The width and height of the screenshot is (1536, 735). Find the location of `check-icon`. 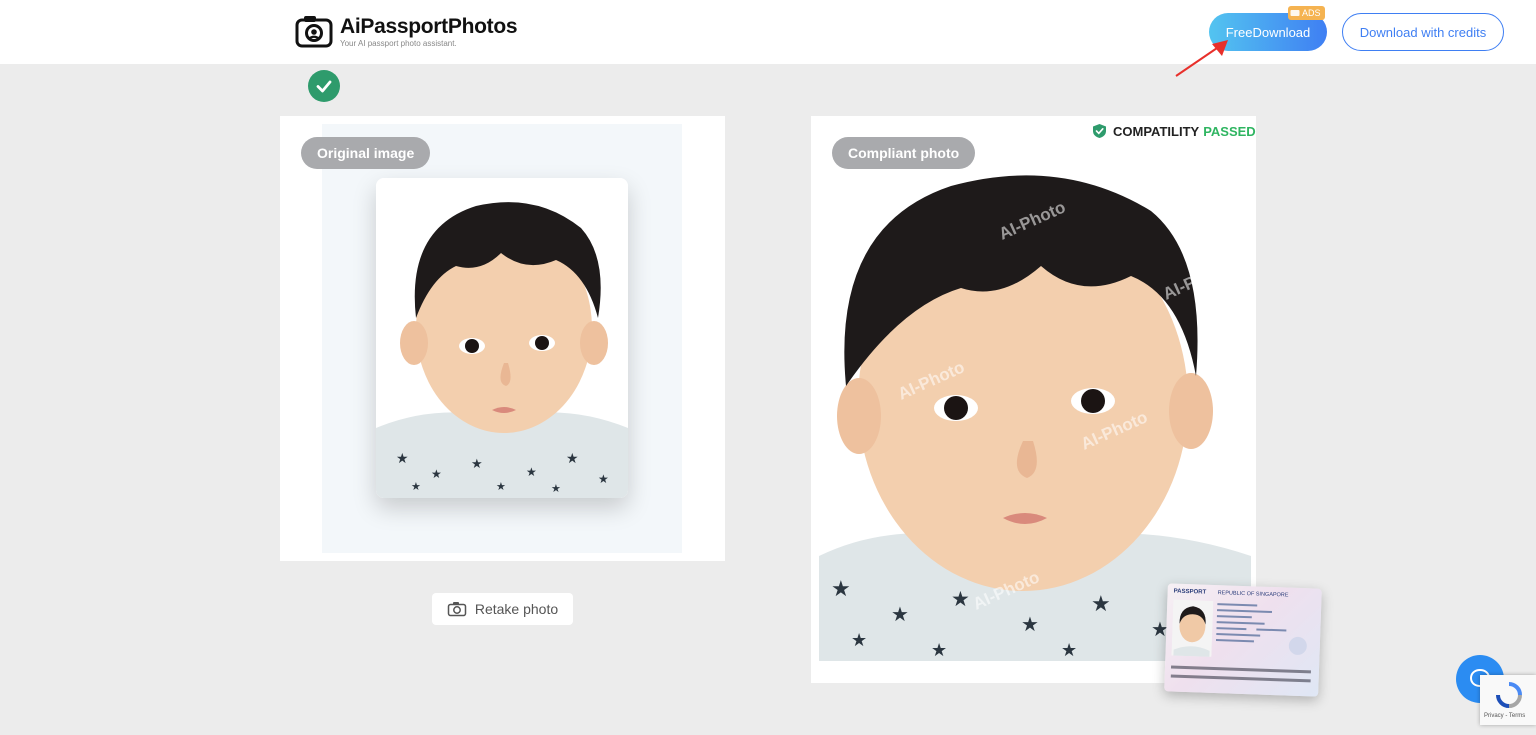

check-icon is located at coordinates (324, 86).